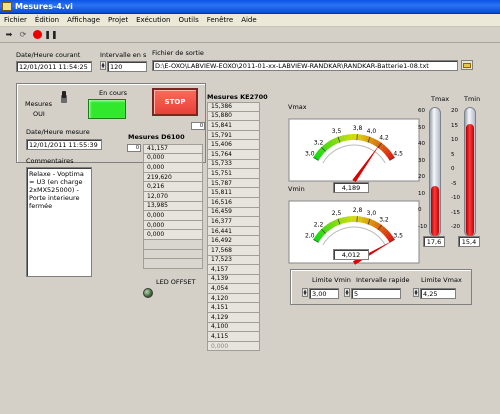 The image size is (500, 414). Describe the element at coordinates (384, 138) in the screenshot. I see `vmax-tick-label: 4,2` at that location.